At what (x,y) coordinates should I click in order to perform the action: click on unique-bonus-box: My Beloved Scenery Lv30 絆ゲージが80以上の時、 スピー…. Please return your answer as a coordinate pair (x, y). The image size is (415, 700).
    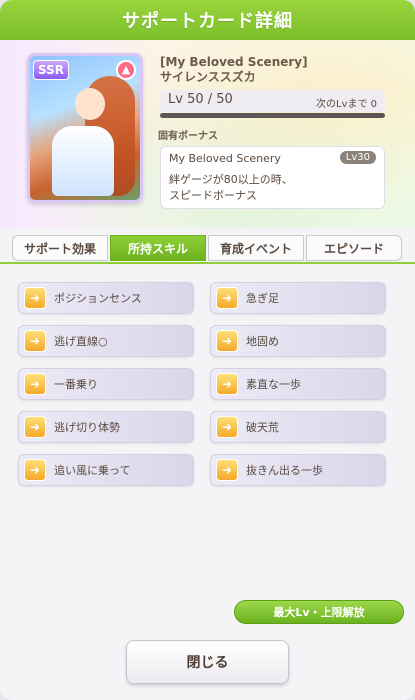
    Looking at the image, I should click on (272, 177).